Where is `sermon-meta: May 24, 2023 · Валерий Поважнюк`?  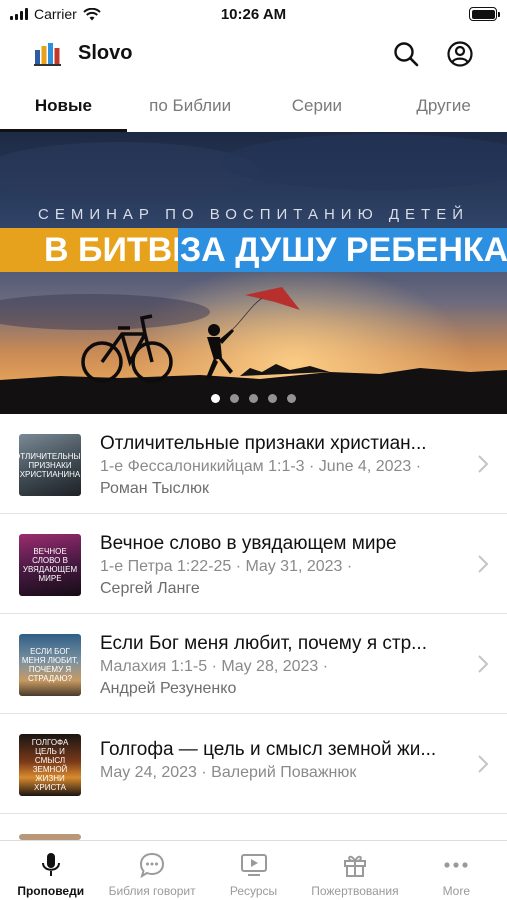
sermon-meta: May 24, 2023 · Валерий Поважнюк is located at coordinates (228, 772).